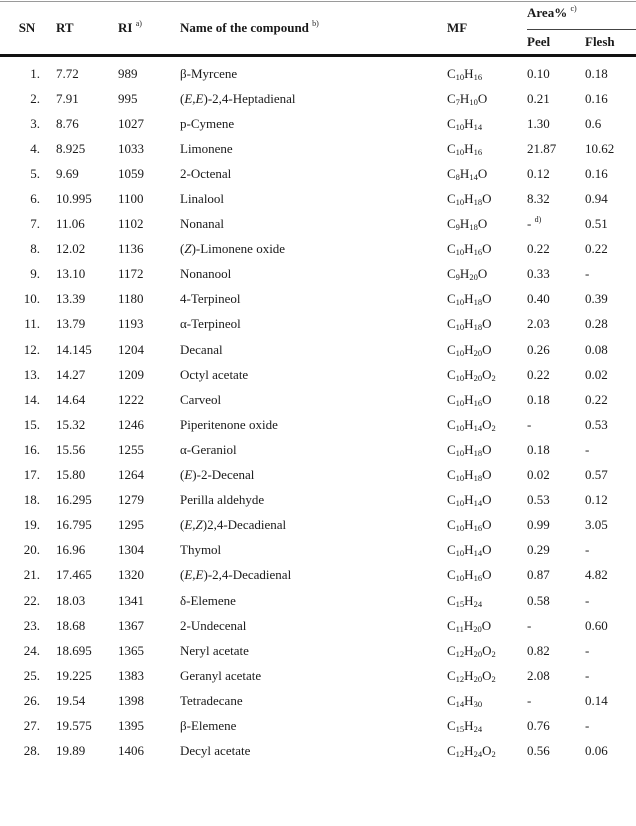 The width and height of the screenshot is (636, 826). What do you see at coordinates (556, 475) in the screenshot?
I see `cell-peel-area: 0.02` at bounding box center [556, 475].